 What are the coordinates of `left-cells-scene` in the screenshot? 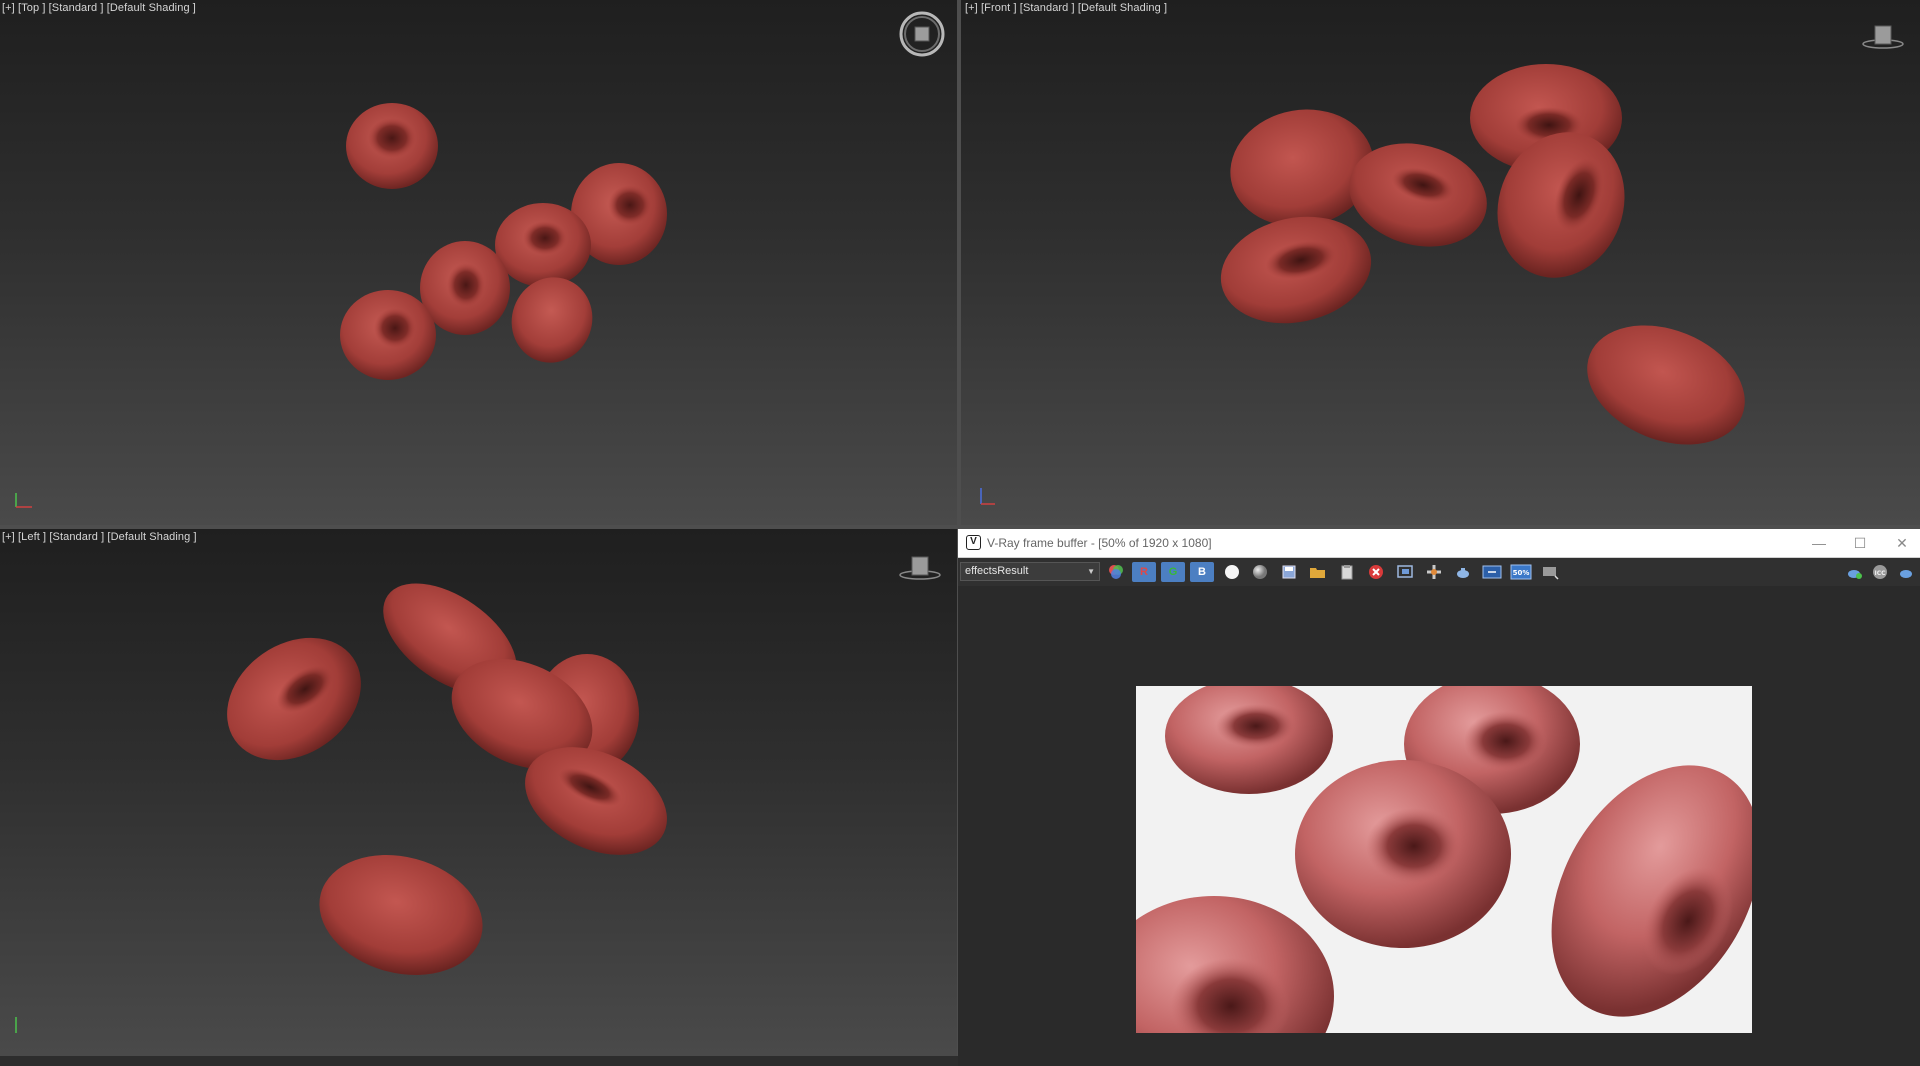 It's located at (447, 779).